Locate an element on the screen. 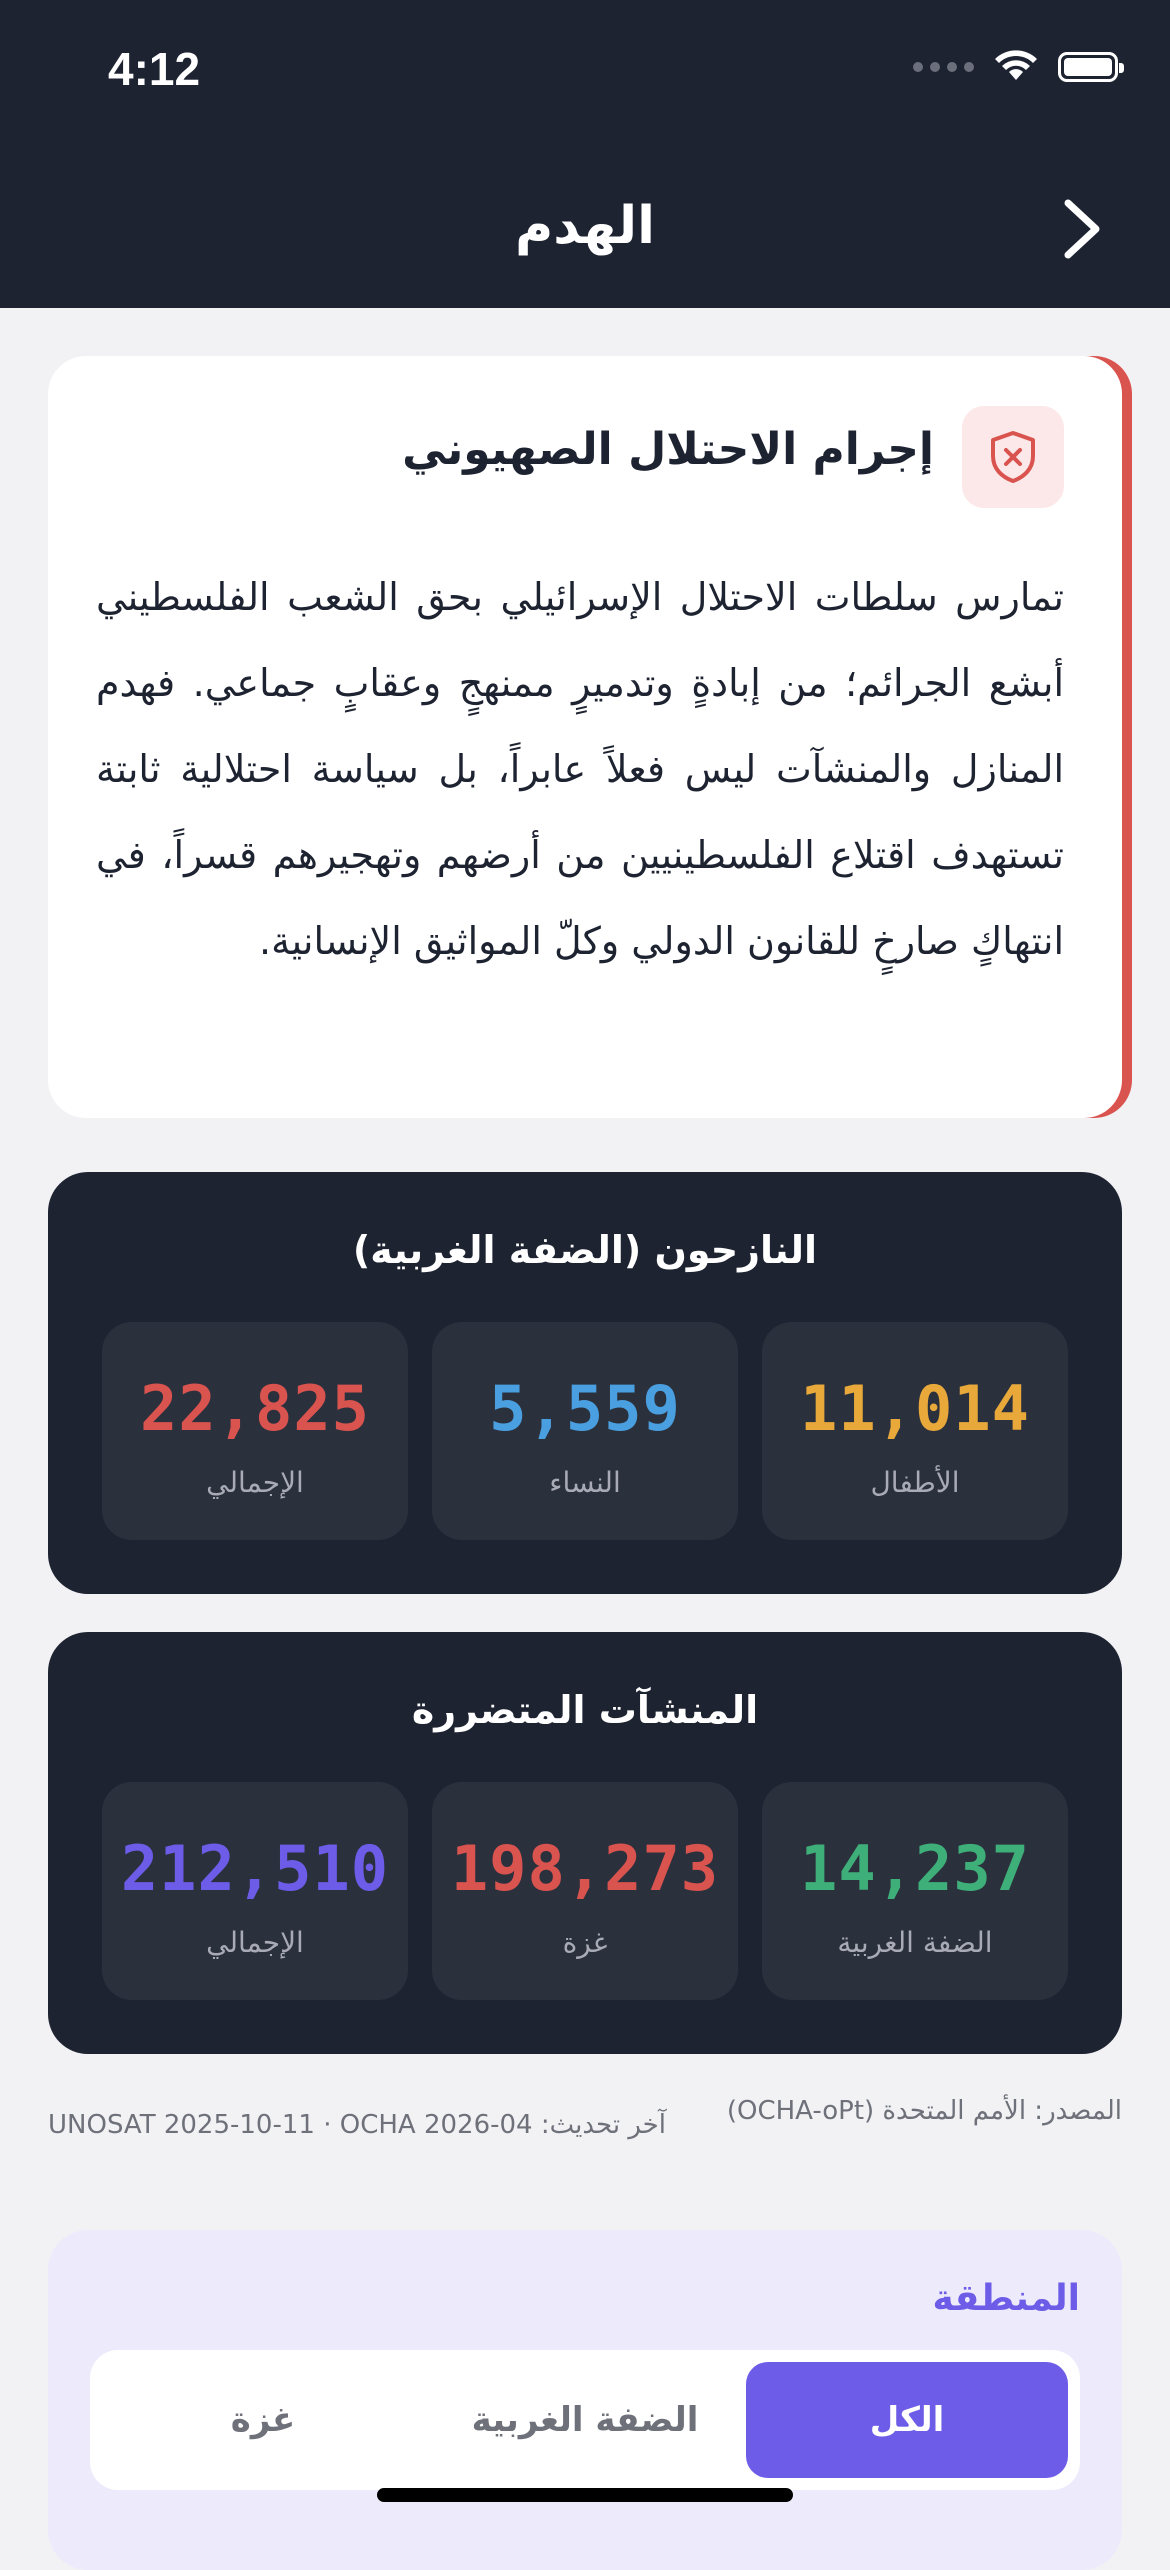  stat-value-structures-total: 212,510 is located at coordinates (255, 1868).